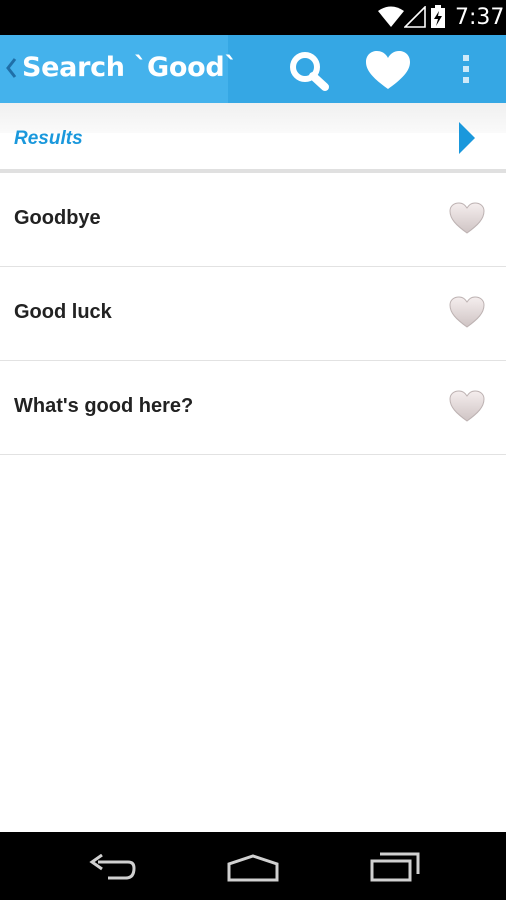  What do you see at coordinates (11, 70) in the screenshot?
I see `chevron-left-icon` at bounding box center [11, 70].